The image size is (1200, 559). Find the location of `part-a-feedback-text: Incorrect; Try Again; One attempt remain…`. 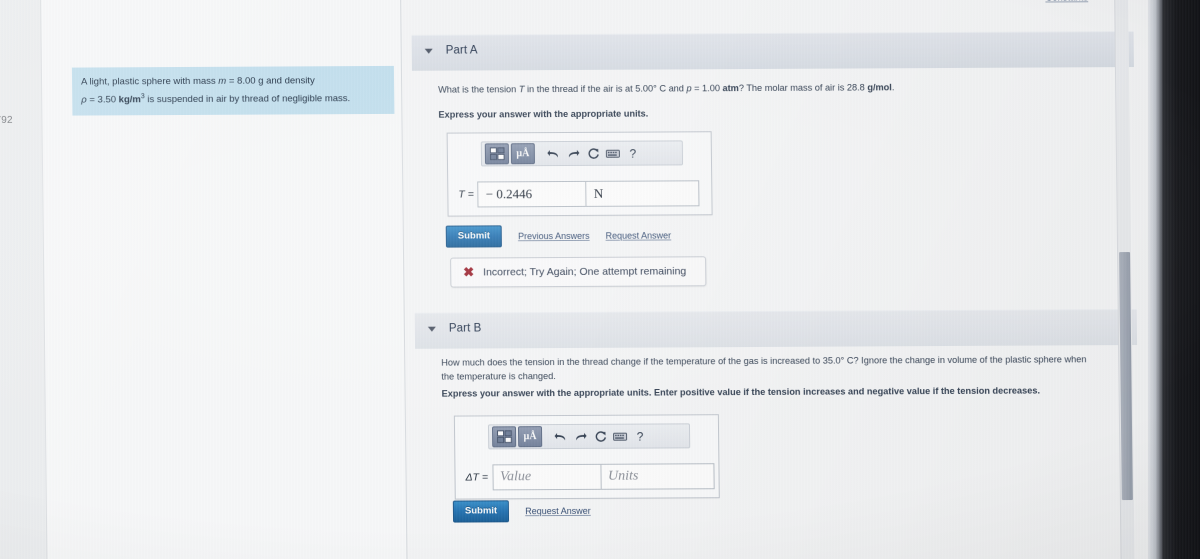

part-a-feedback-text: Incorrect; Try Again; One attempt remain… is located at coordinates (585, 271).